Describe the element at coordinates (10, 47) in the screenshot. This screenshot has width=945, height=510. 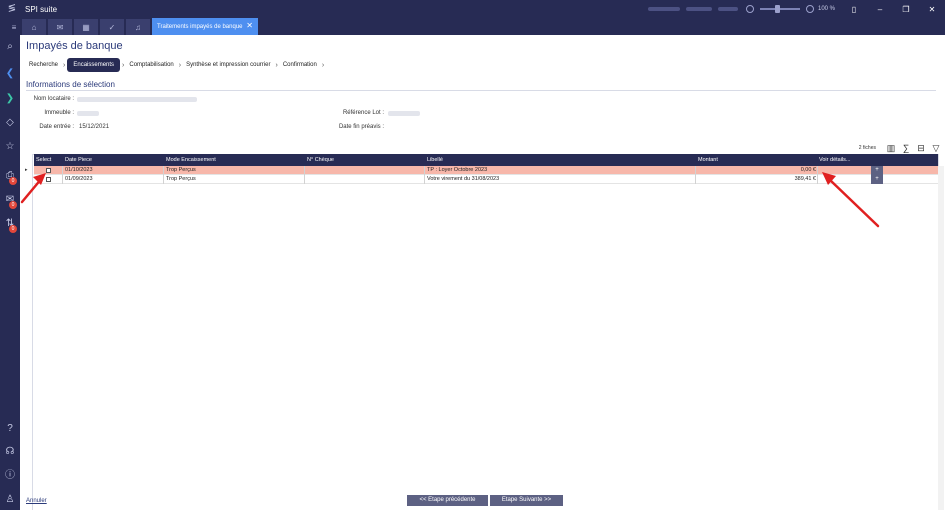
I see `search-icon: ⌕` at that location.